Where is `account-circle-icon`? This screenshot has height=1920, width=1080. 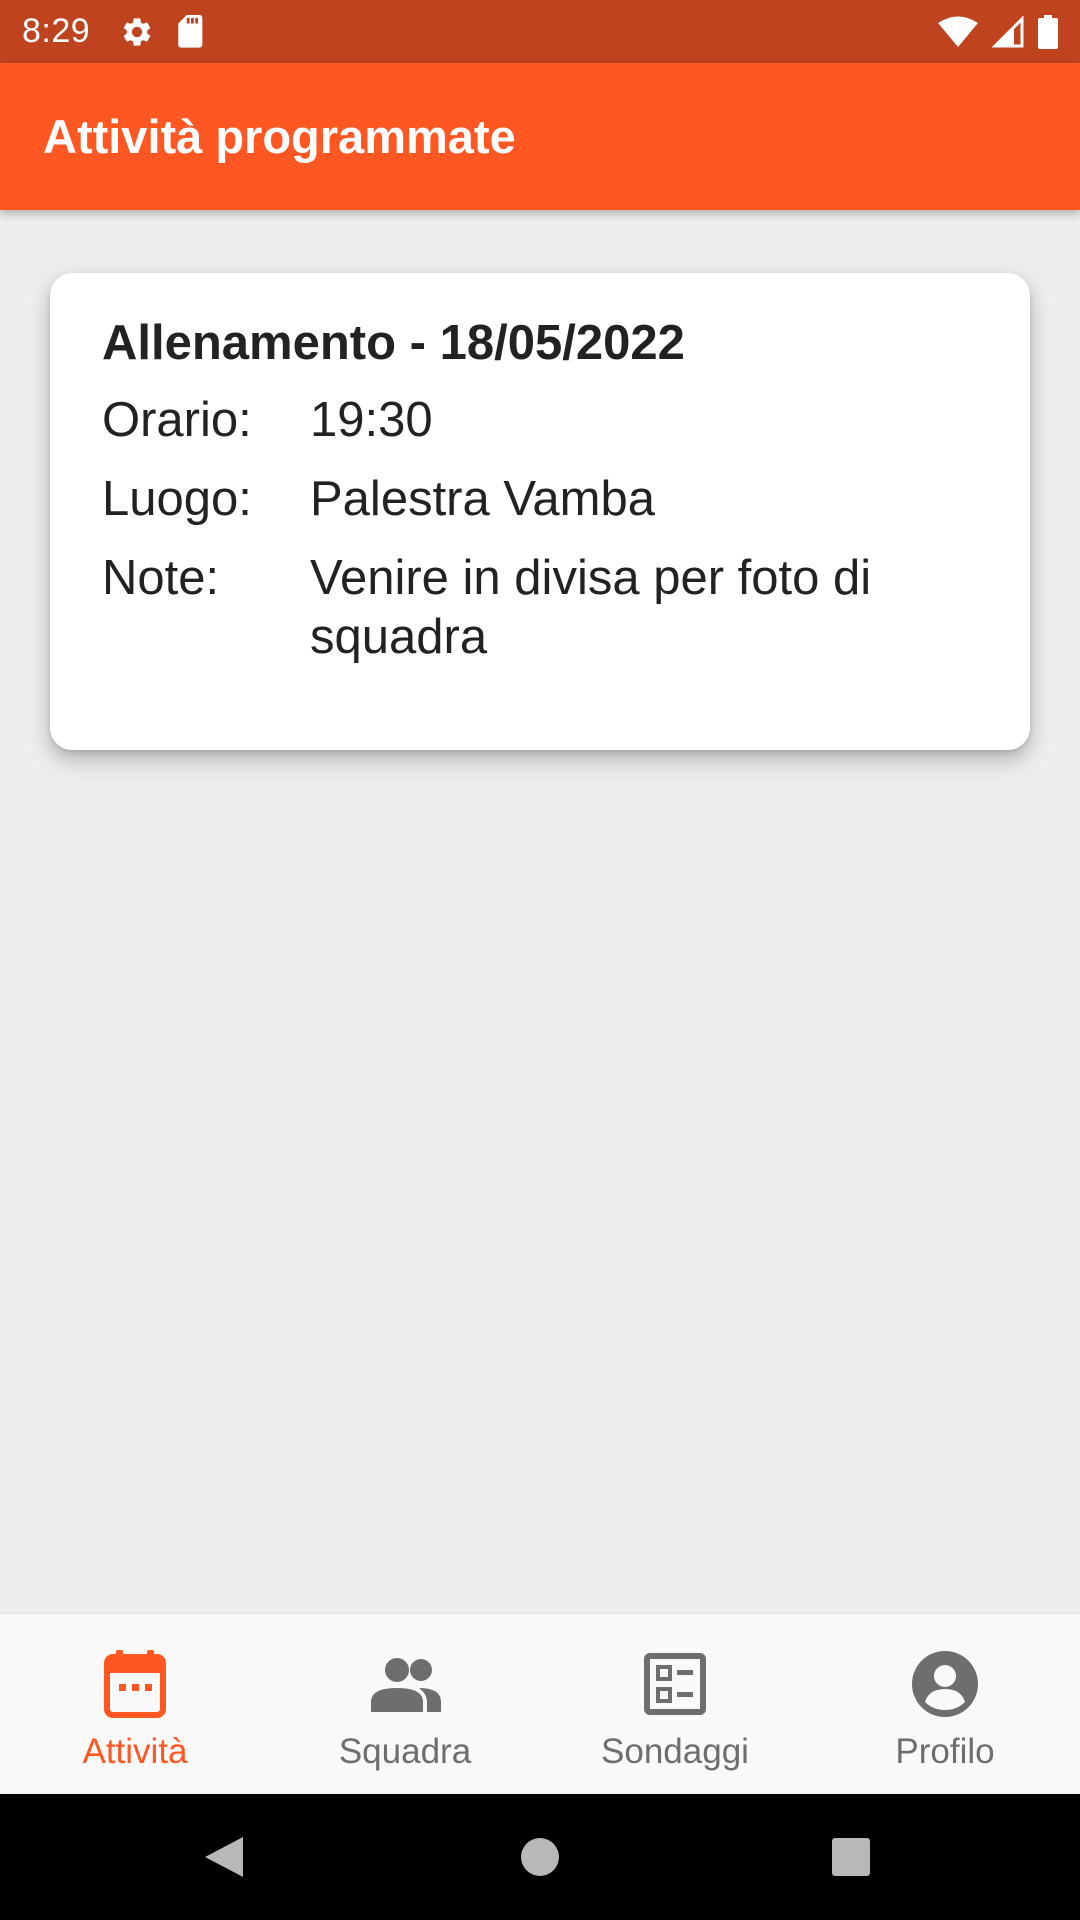 account-circle-icon is located at coordinates (945, 1684).